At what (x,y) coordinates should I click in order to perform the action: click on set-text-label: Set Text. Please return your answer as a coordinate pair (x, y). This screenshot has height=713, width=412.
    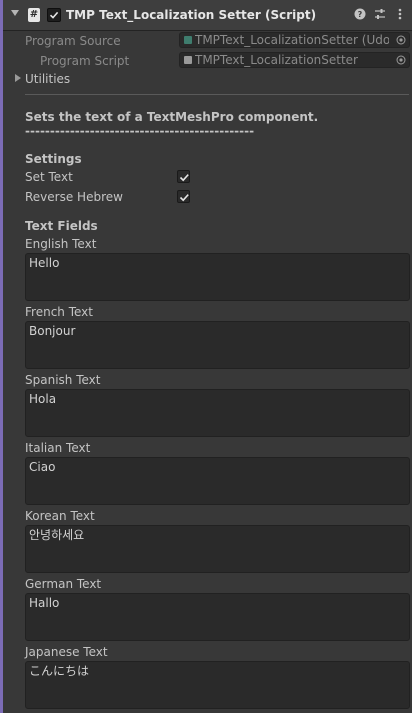
    Looking at the image, I should click on (49, 177).